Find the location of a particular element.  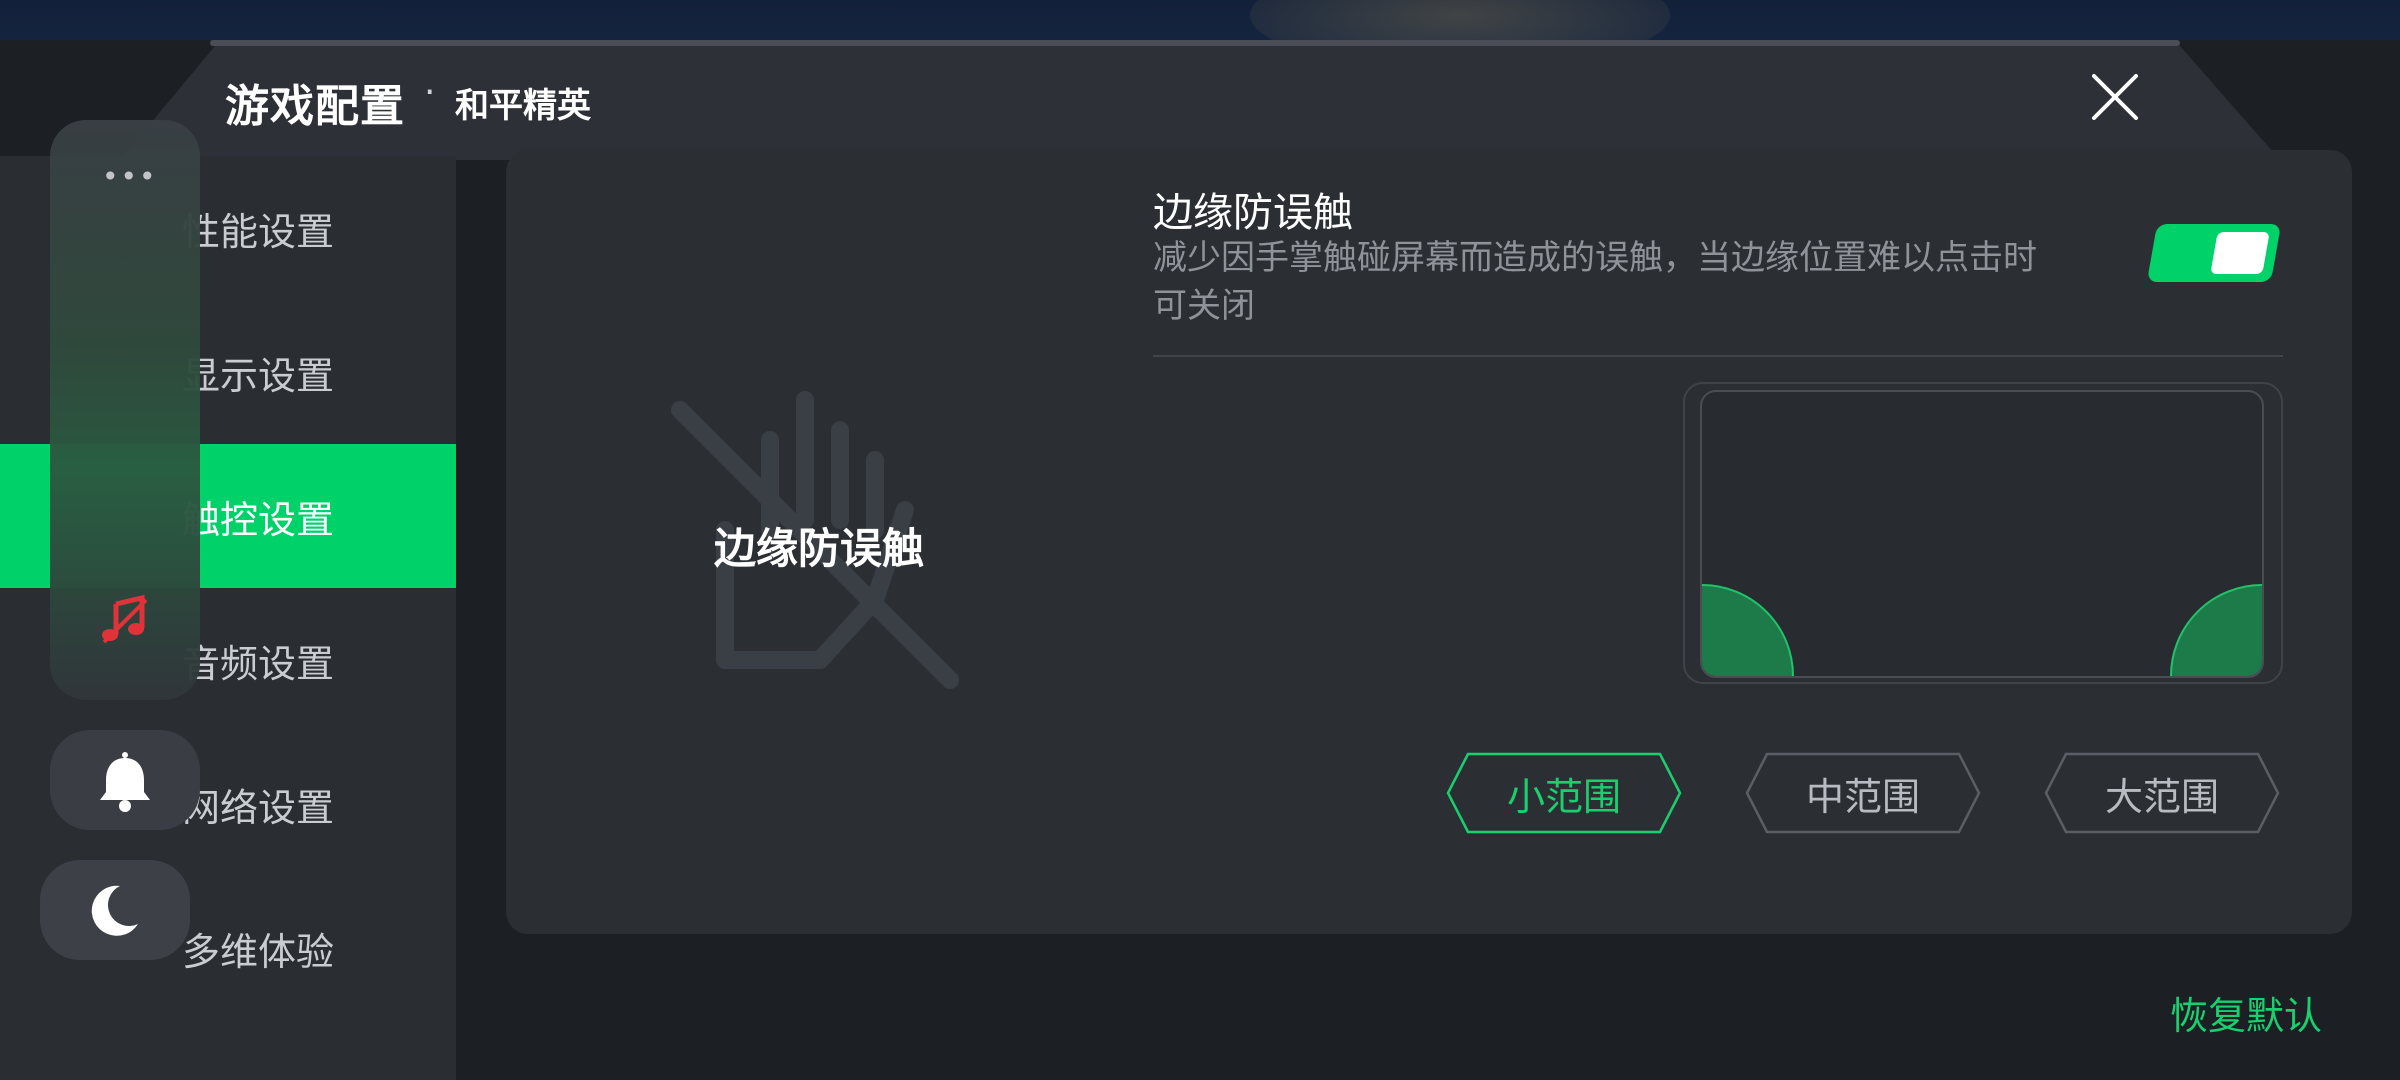

floating-quick-panel: ••• is located at coordinates (125, 410).